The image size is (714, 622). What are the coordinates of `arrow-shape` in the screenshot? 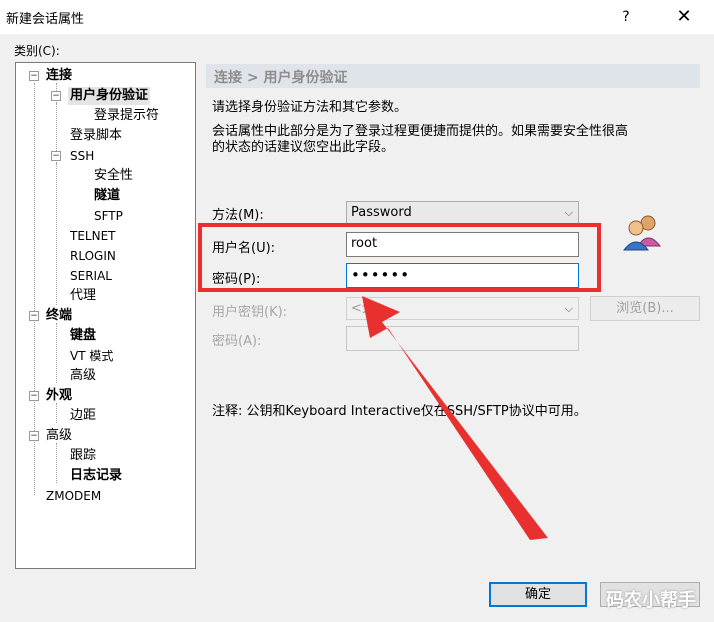 It's located at (455, 418).